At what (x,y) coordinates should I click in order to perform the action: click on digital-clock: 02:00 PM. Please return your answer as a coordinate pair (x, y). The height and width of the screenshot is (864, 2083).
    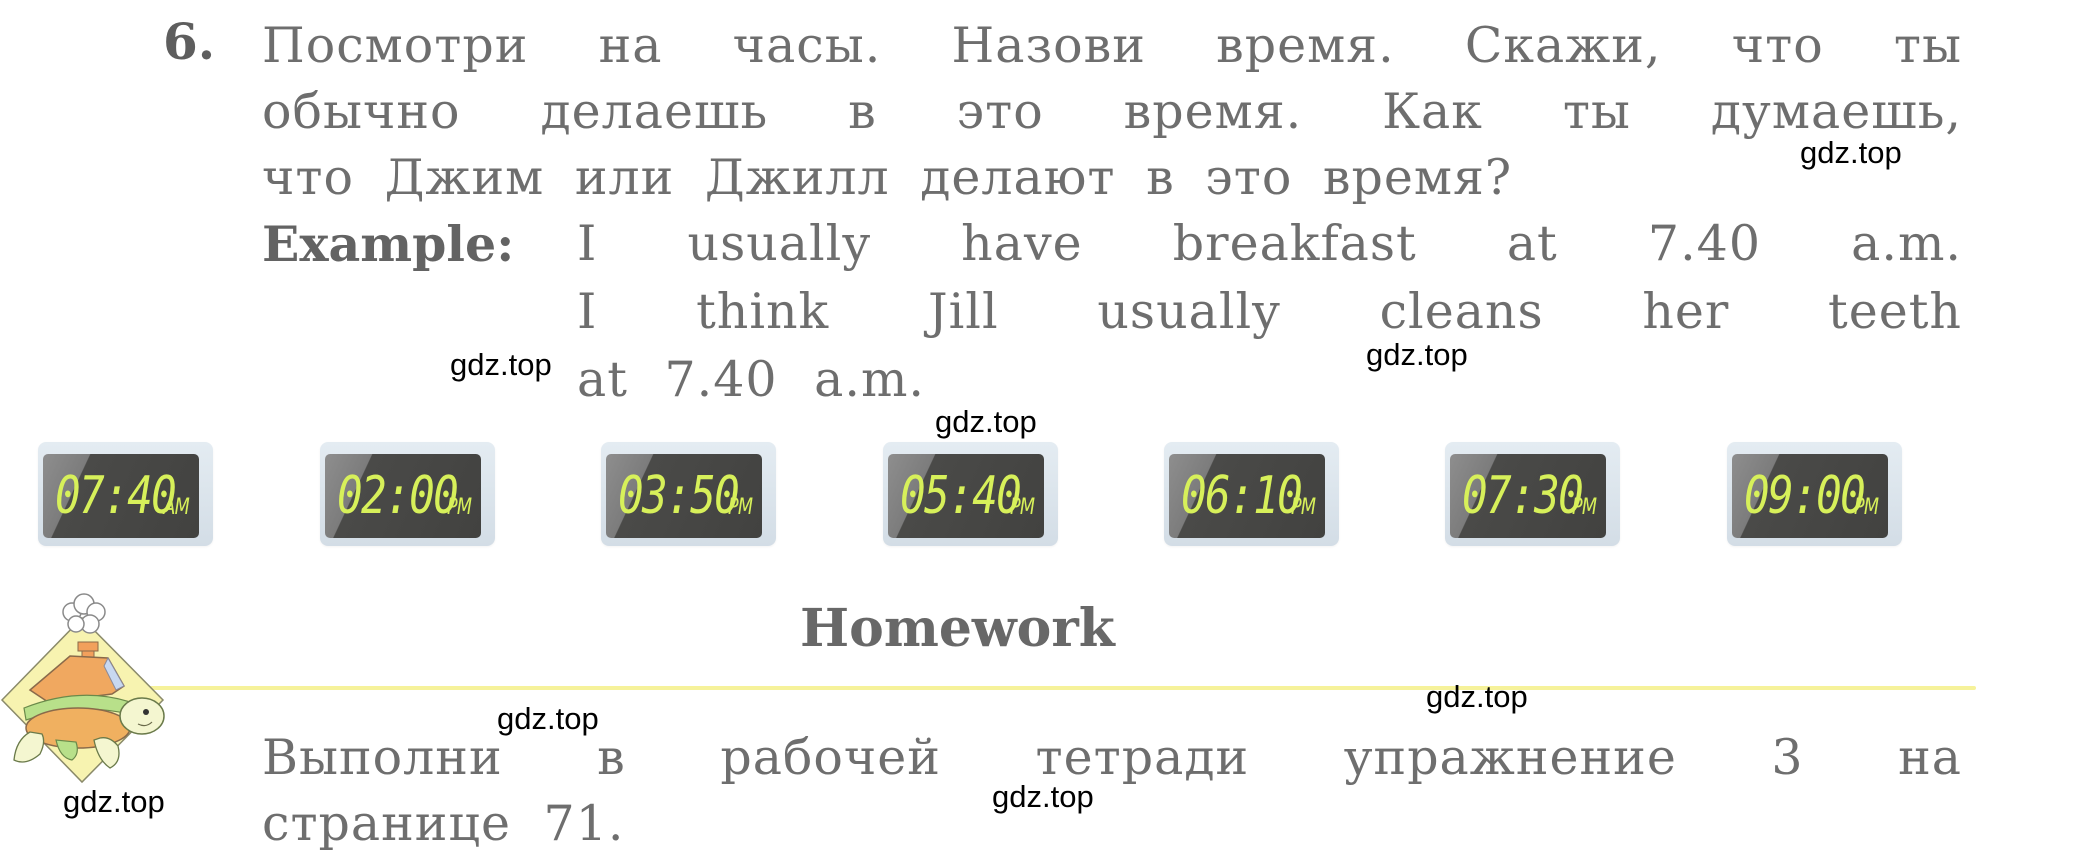
    Looking at the image, I should click on (407, 494).